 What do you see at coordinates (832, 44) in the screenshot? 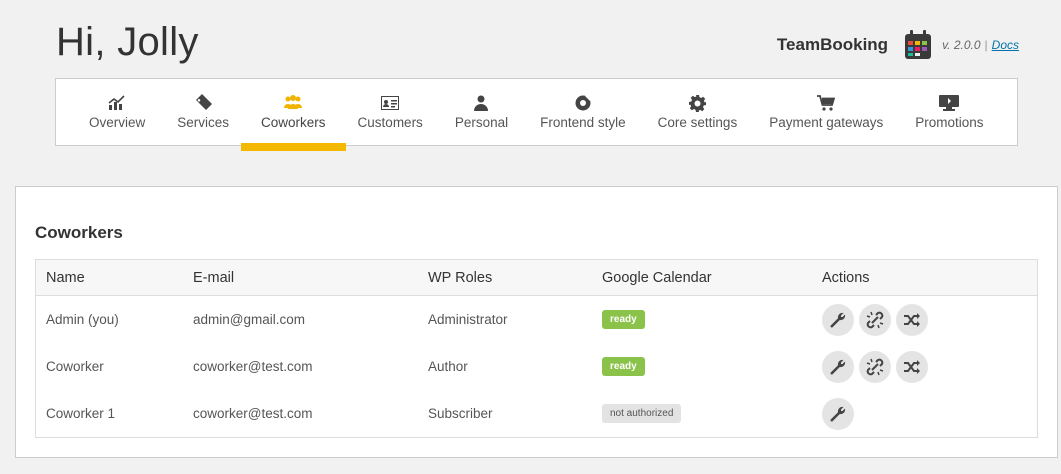
I see `brand-name: TeamBooking` at bounding box center [832, 44].